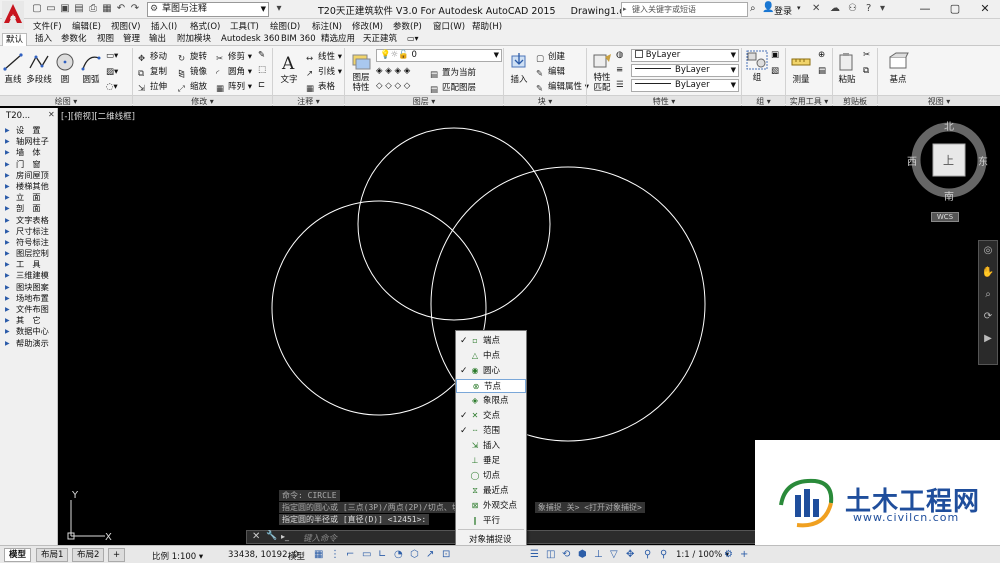 This screenshot has height=563, width=1000. What do you see at coordinates (491, 431) in the screenshot?
I see `osnap-item-extension: ✓ ┄ 范围` at bounding box center [491, 431].